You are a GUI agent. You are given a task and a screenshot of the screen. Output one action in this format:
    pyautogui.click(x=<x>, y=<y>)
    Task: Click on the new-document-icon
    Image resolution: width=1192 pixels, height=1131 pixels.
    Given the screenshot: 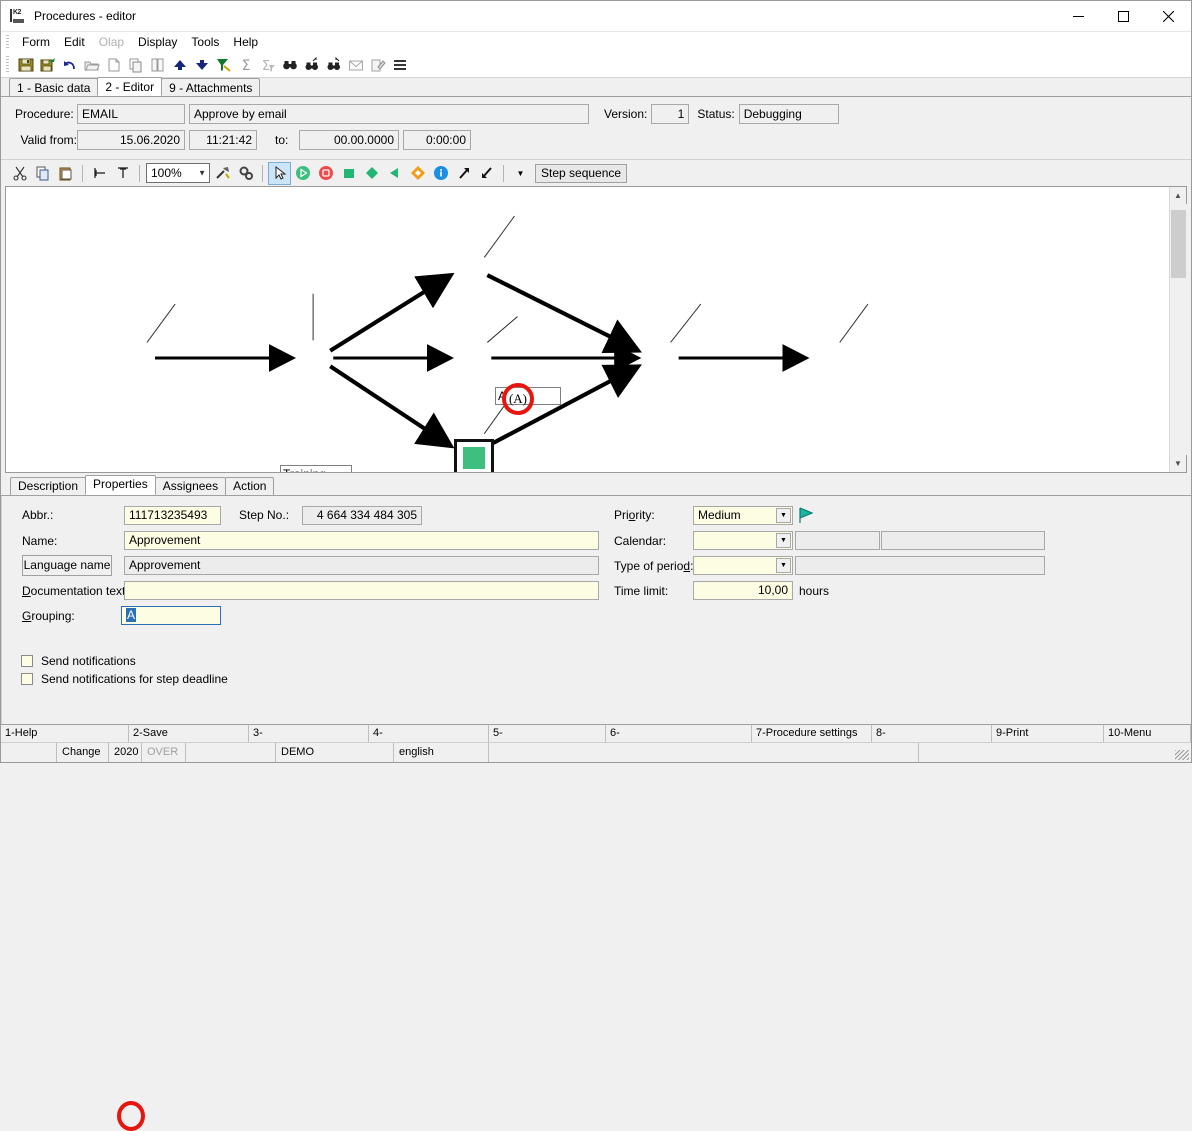 What is the action you would take?
    pyautogui.click(x=113, y=65)
    